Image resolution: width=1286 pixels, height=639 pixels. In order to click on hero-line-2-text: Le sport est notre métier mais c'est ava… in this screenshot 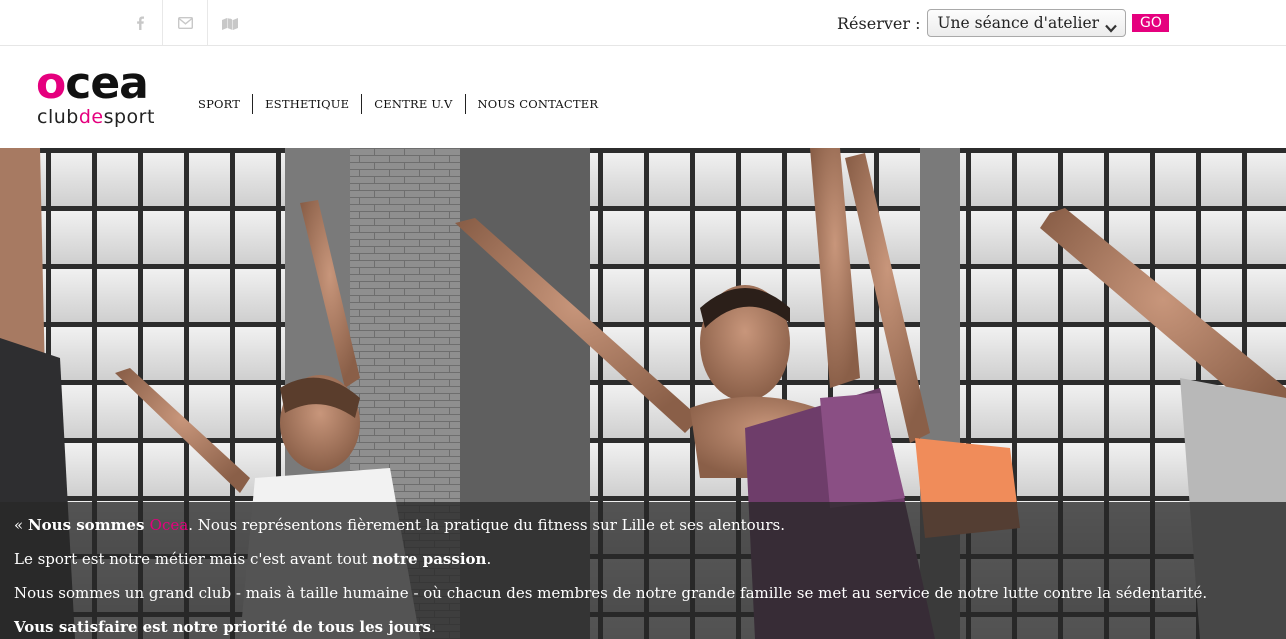, I will do `click(193, 559)`.